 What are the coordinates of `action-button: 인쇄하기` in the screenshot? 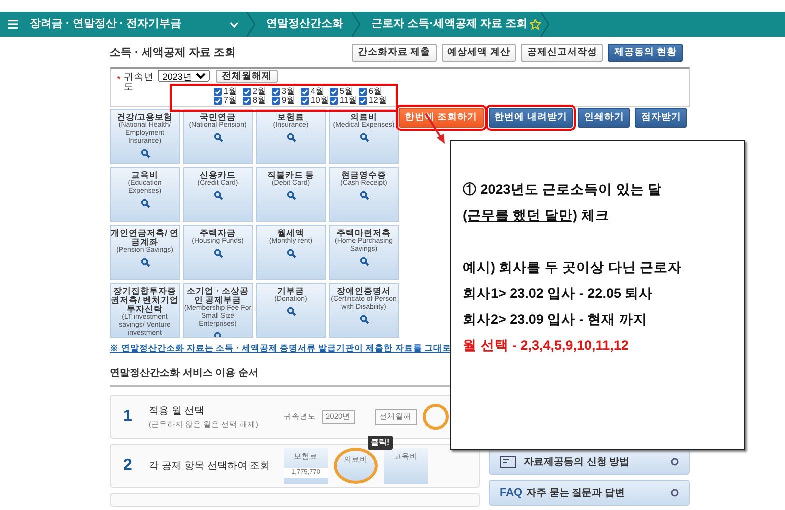 It's located at (604, 118).